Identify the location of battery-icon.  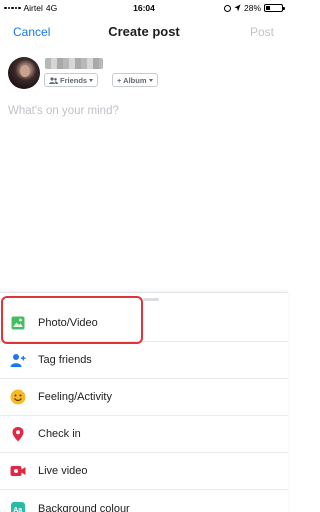
(274, 8).